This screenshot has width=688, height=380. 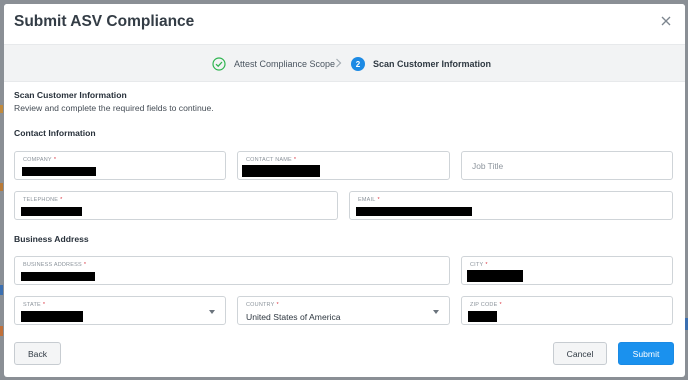 I want to click on email-field: EMAIL *, so click(x=511, y=205).